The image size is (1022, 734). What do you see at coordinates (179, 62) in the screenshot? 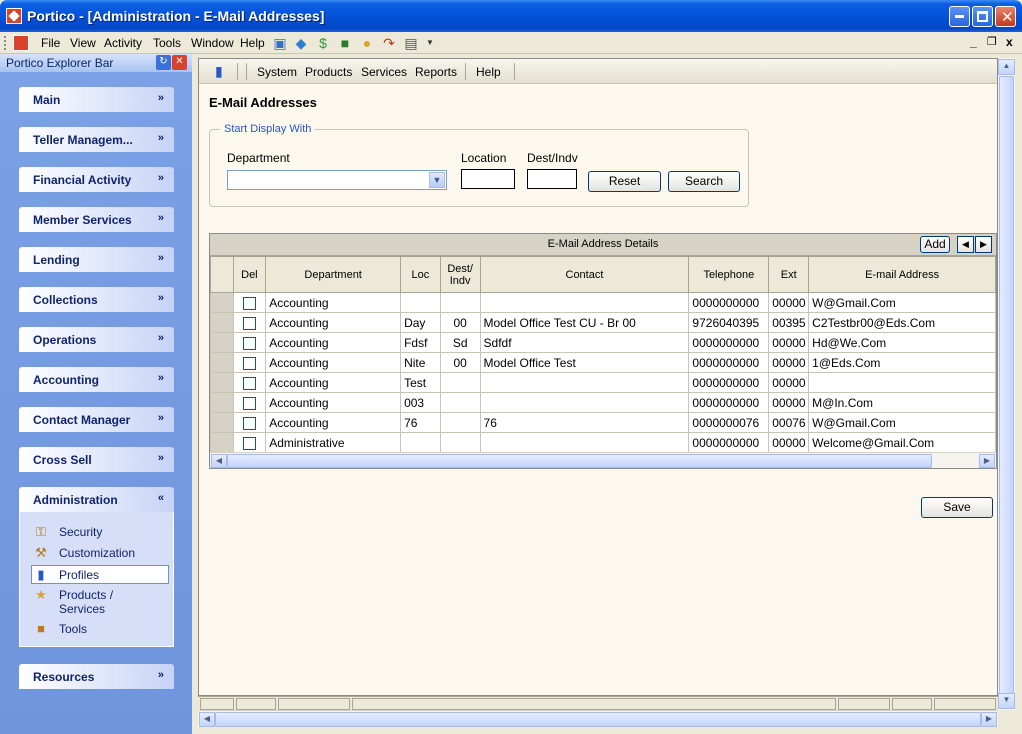
I see `explorer-close-icon: ✕` at bounding box center [179, 62].